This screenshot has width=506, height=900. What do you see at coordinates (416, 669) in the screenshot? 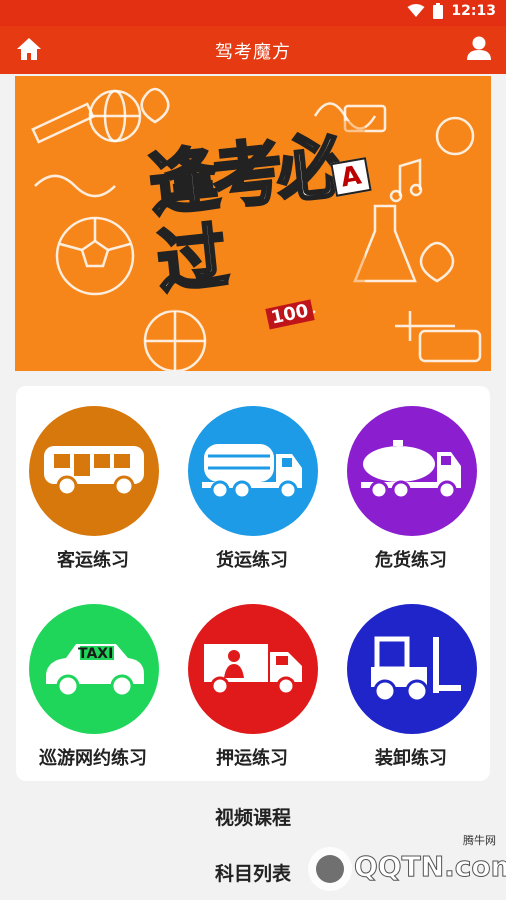
I see `forklift-icon` at bounding box center [416, 669].